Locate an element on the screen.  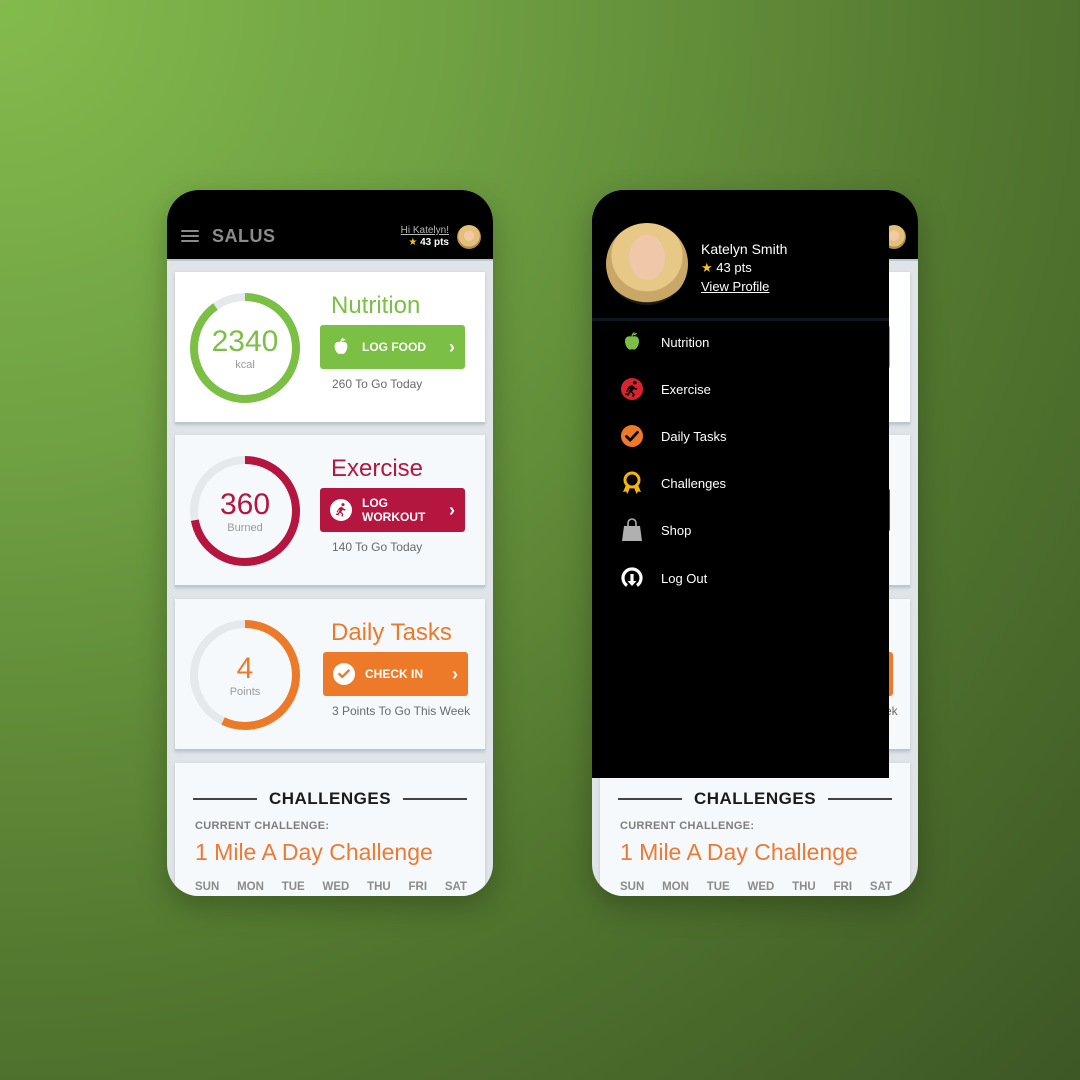
exercise-title: Exercise is located at coordinates (377, 468).